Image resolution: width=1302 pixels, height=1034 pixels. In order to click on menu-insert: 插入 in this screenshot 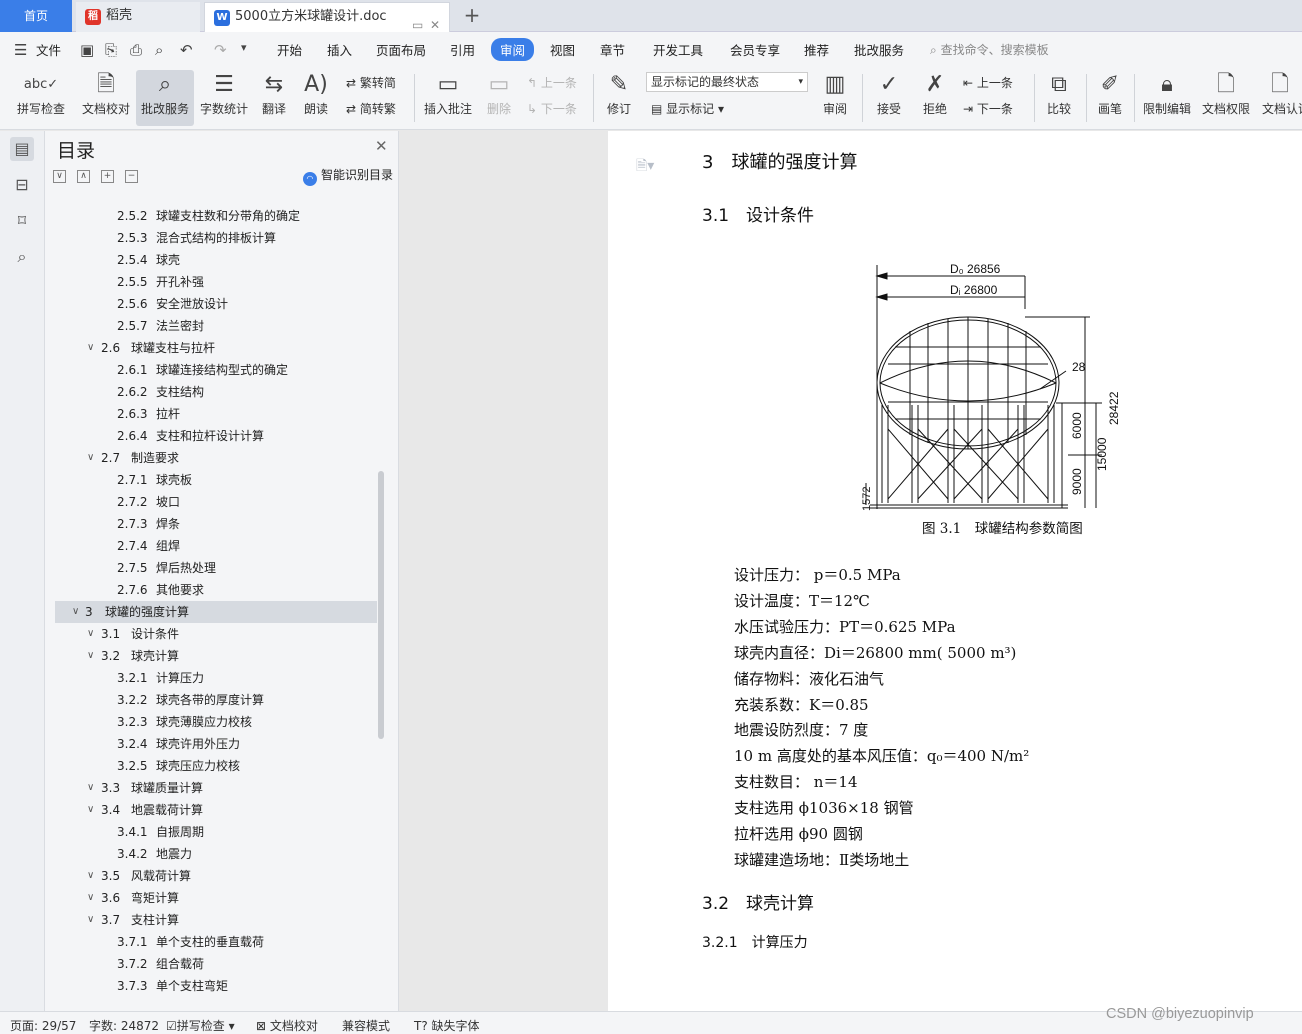, I will do `click(339, 49)`.